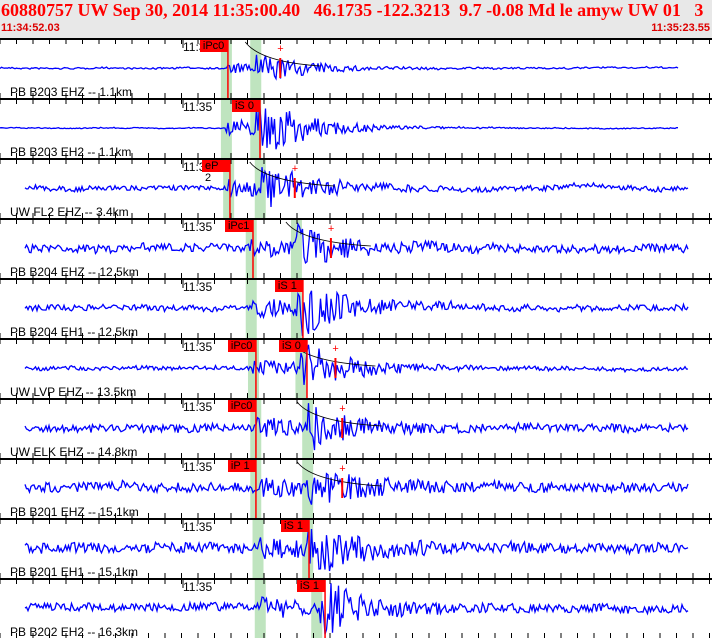 The image size is (712, 639). I want to click on window-end-time: 11:35:23.55, so click(680, 28).